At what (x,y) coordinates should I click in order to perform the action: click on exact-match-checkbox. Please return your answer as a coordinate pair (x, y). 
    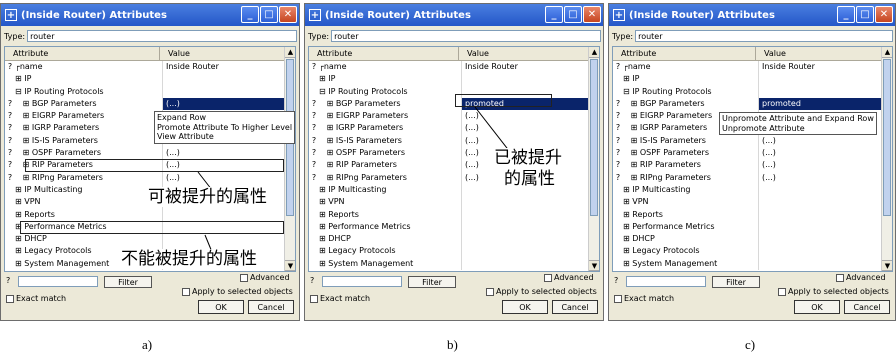
    Looking at the image, I should click on (10, 298).